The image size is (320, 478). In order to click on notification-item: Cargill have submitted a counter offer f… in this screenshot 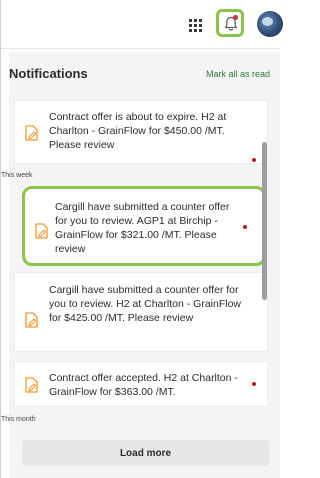, I will do `click(141, 312)`.